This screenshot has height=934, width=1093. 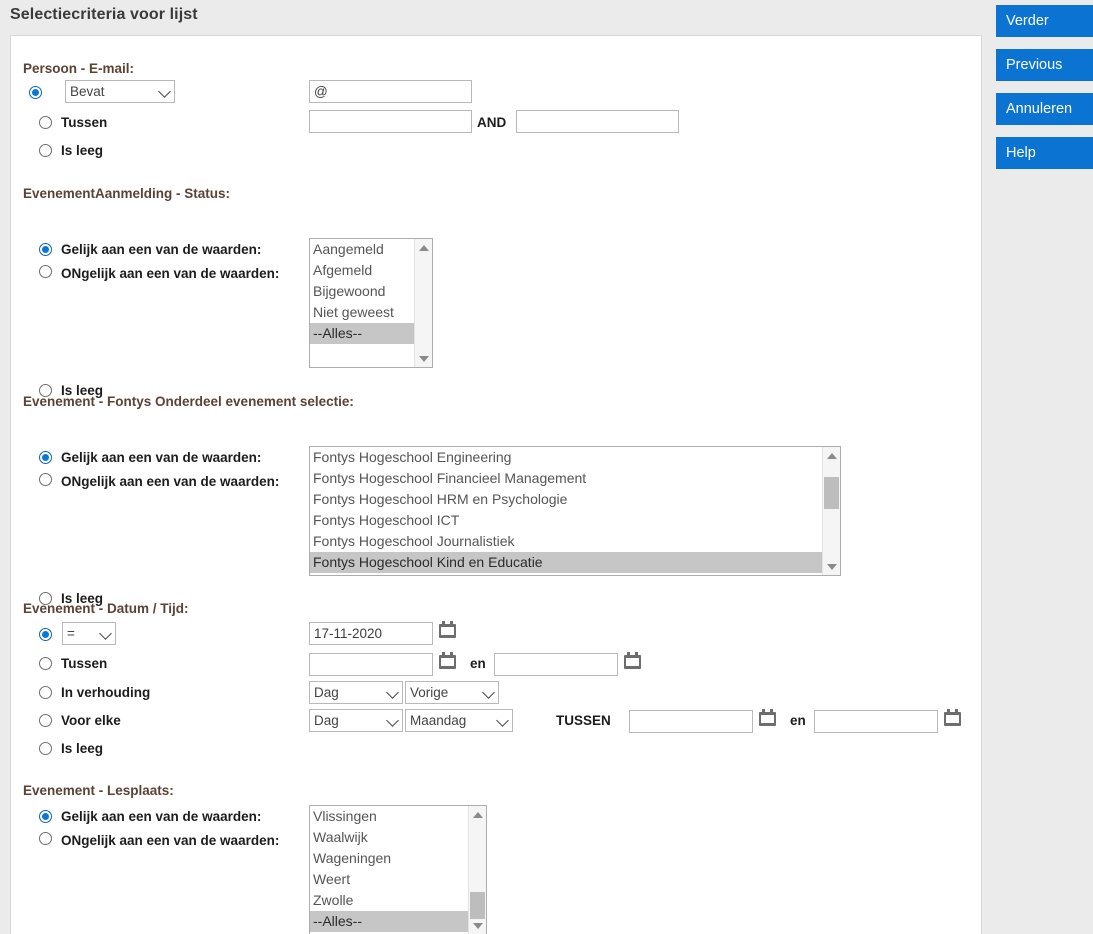 I want to click on email-between-from-input, so click(x=390, y=121).